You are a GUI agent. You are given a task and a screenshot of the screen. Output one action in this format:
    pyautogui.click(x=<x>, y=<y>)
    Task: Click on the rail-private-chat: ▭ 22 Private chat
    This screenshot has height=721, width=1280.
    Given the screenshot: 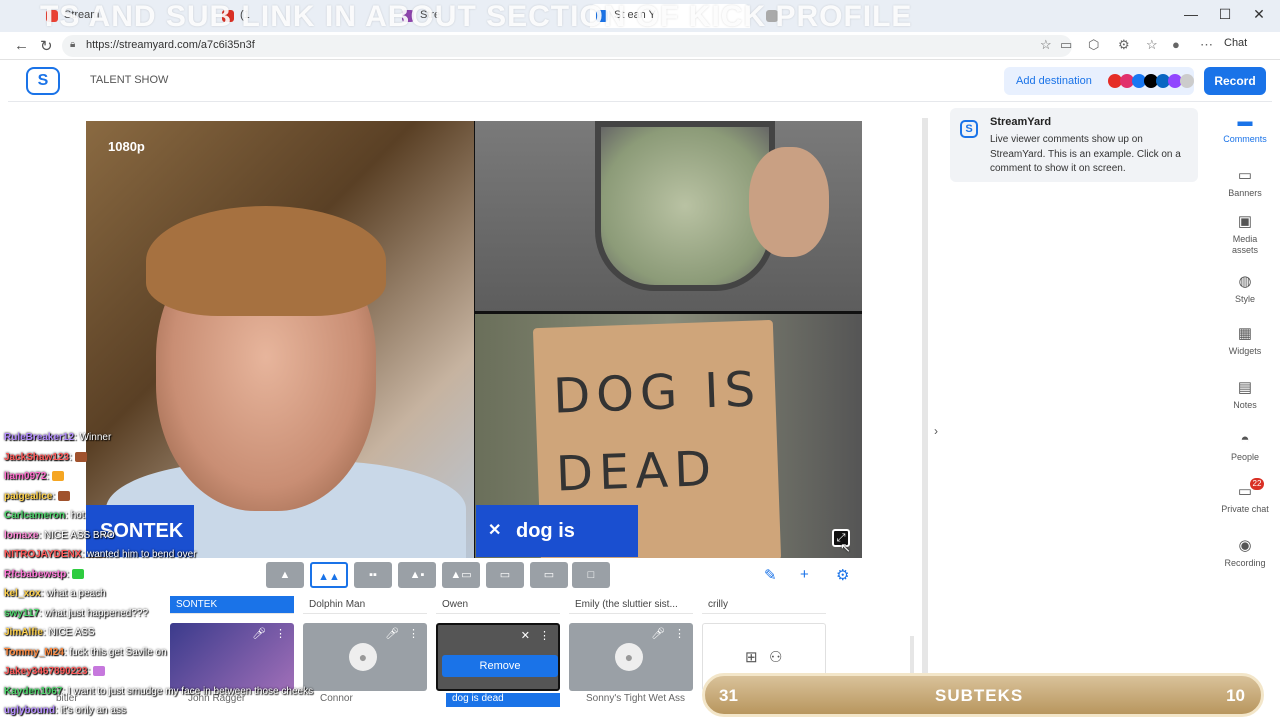 What is the action you would take?
    pyautogui.click(x=1245, y=496)
    